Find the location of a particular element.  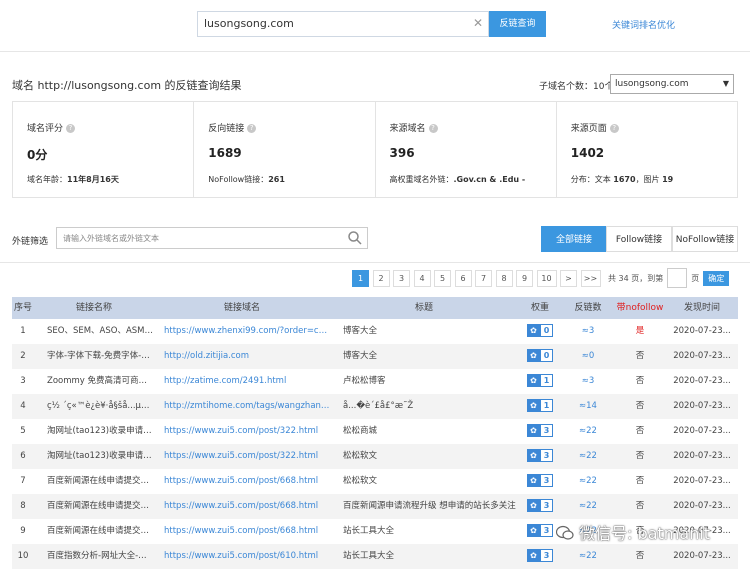

stat-sub-label-2: ，图片 is located at coordinates (649, 179).